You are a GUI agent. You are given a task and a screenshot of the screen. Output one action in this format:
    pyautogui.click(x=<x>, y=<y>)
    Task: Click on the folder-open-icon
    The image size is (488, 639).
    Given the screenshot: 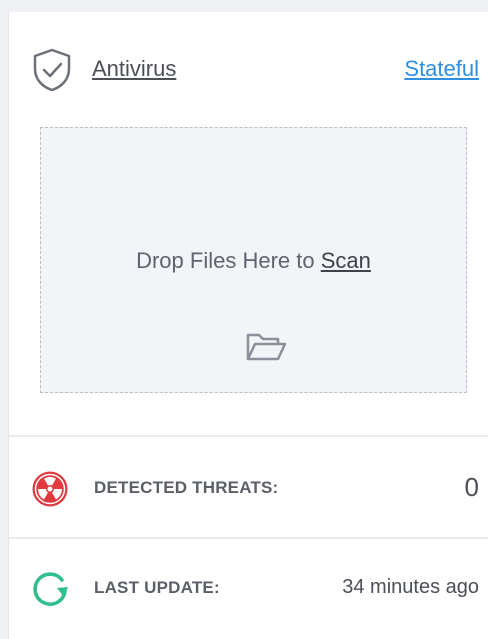 What is the action you would take?
    pyautogui.click(x=266, y=347)
    